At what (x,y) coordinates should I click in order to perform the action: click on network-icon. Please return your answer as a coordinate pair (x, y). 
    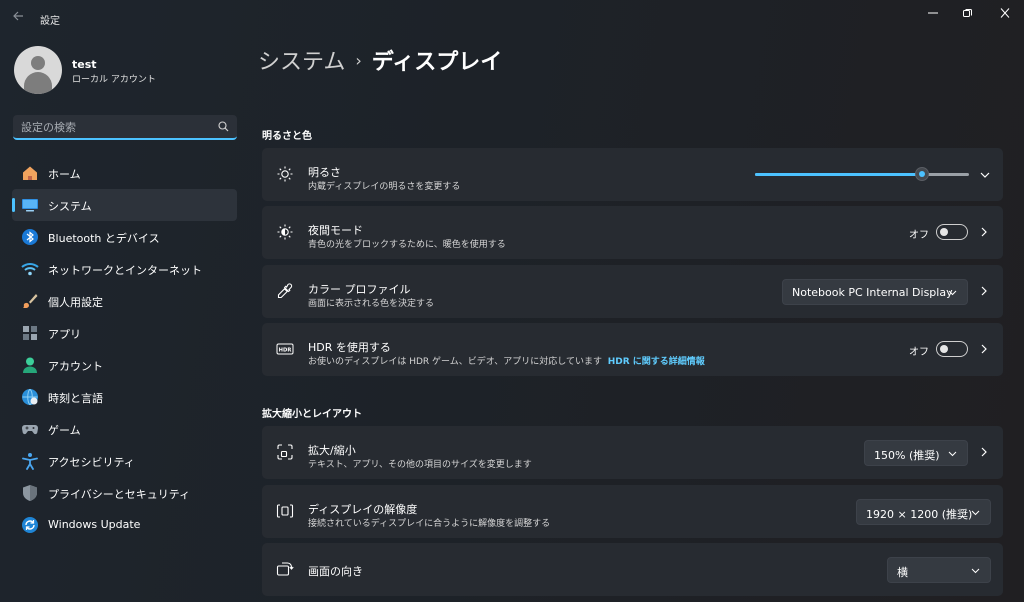
    Looking at the image, I should click on (30, 269).